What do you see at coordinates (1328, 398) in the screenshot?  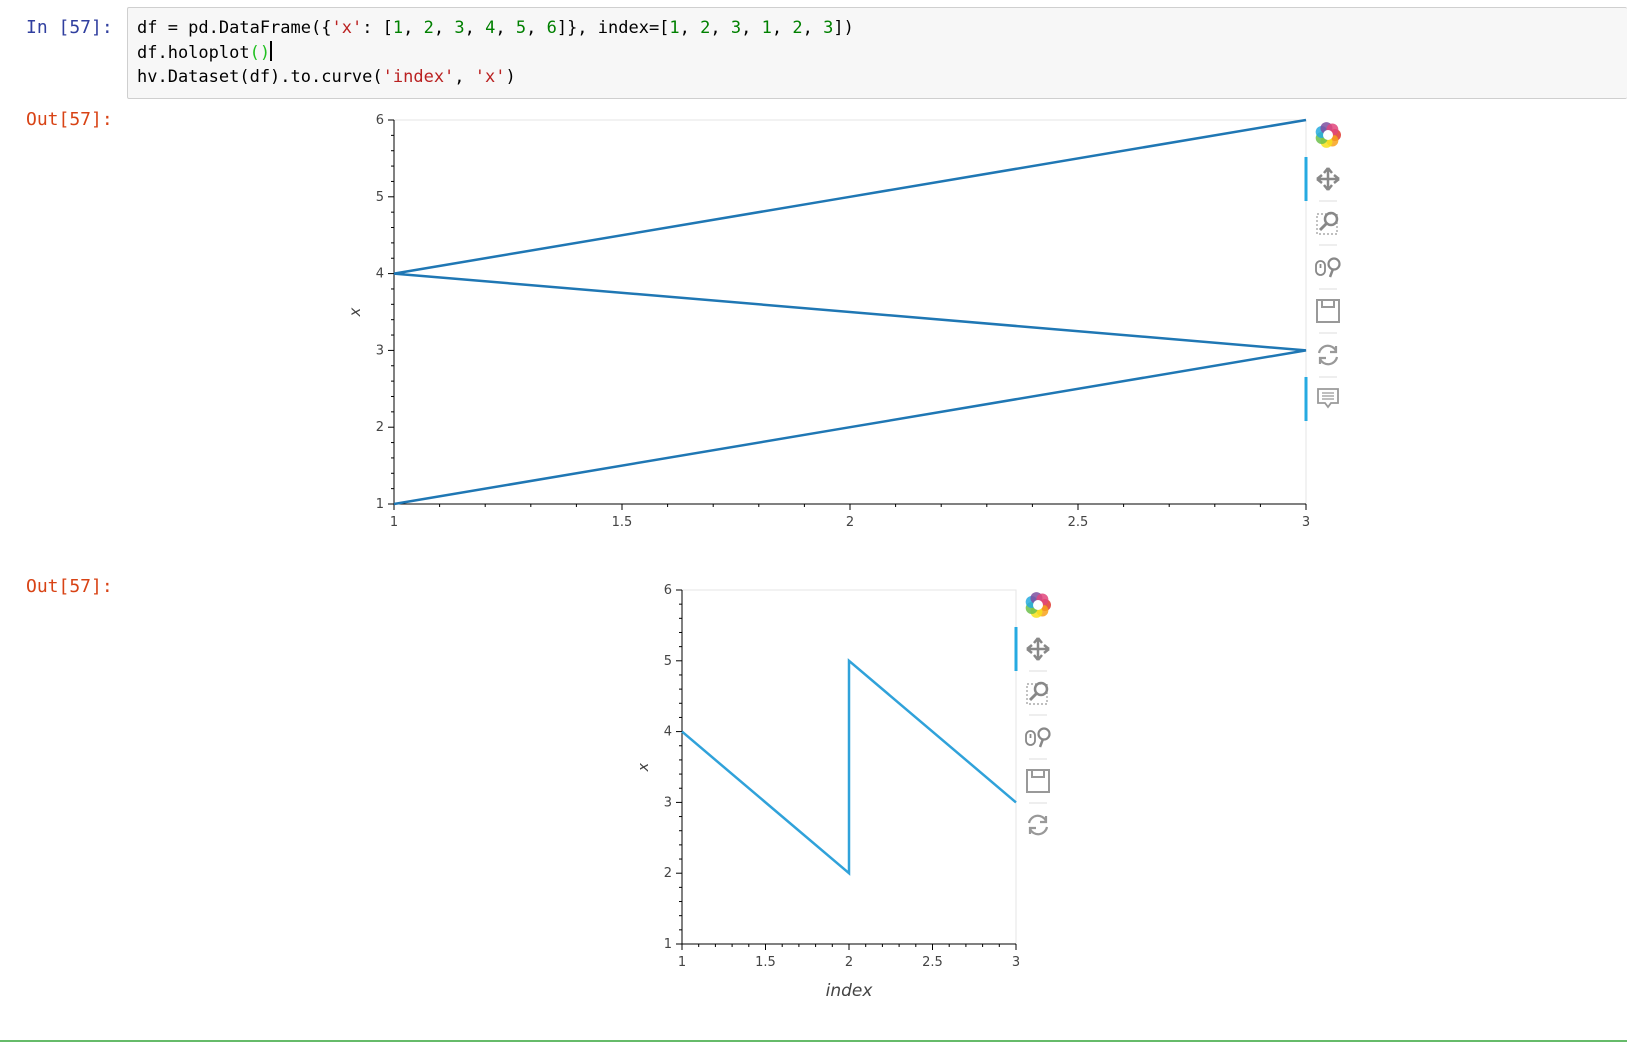 I see `hover-icon` at bounding box center [1328, 398].